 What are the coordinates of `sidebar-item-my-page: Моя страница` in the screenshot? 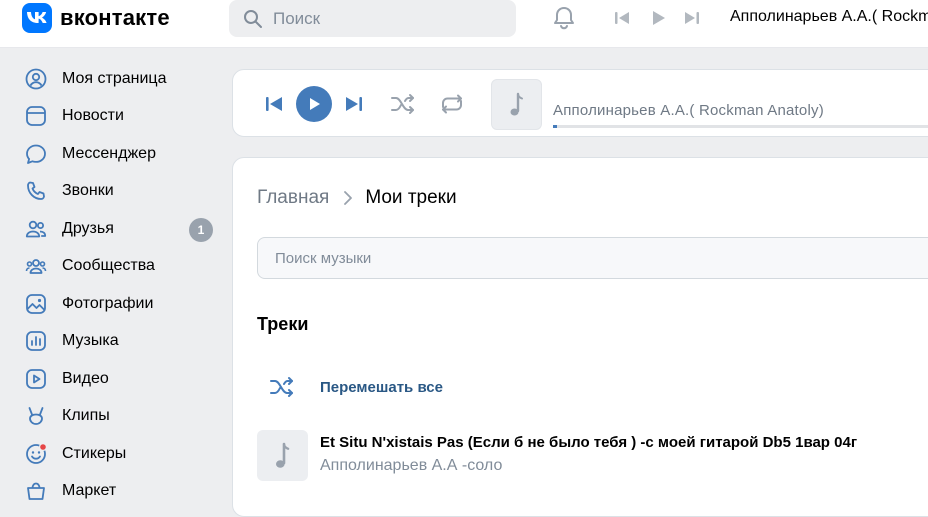 It's located at (116, 79).